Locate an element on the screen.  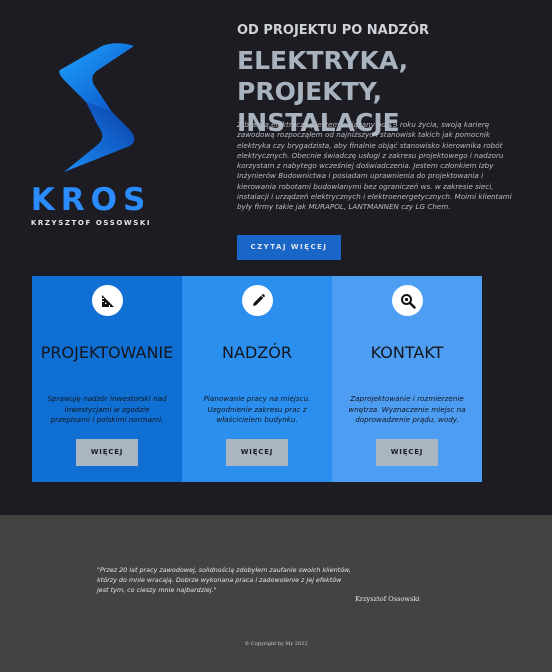
card-title: NADZÓR is located at coordinates (257, 352).